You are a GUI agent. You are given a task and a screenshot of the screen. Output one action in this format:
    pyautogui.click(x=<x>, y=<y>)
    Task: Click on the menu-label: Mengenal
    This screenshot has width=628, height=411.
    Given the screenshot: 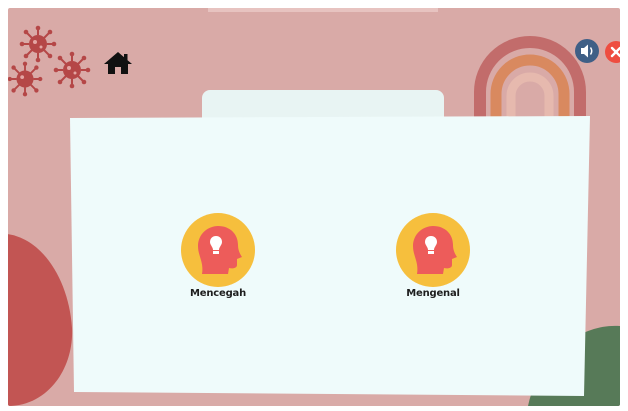 What is the action you would take?
    pyautogui.click(x=433, y=293)
    